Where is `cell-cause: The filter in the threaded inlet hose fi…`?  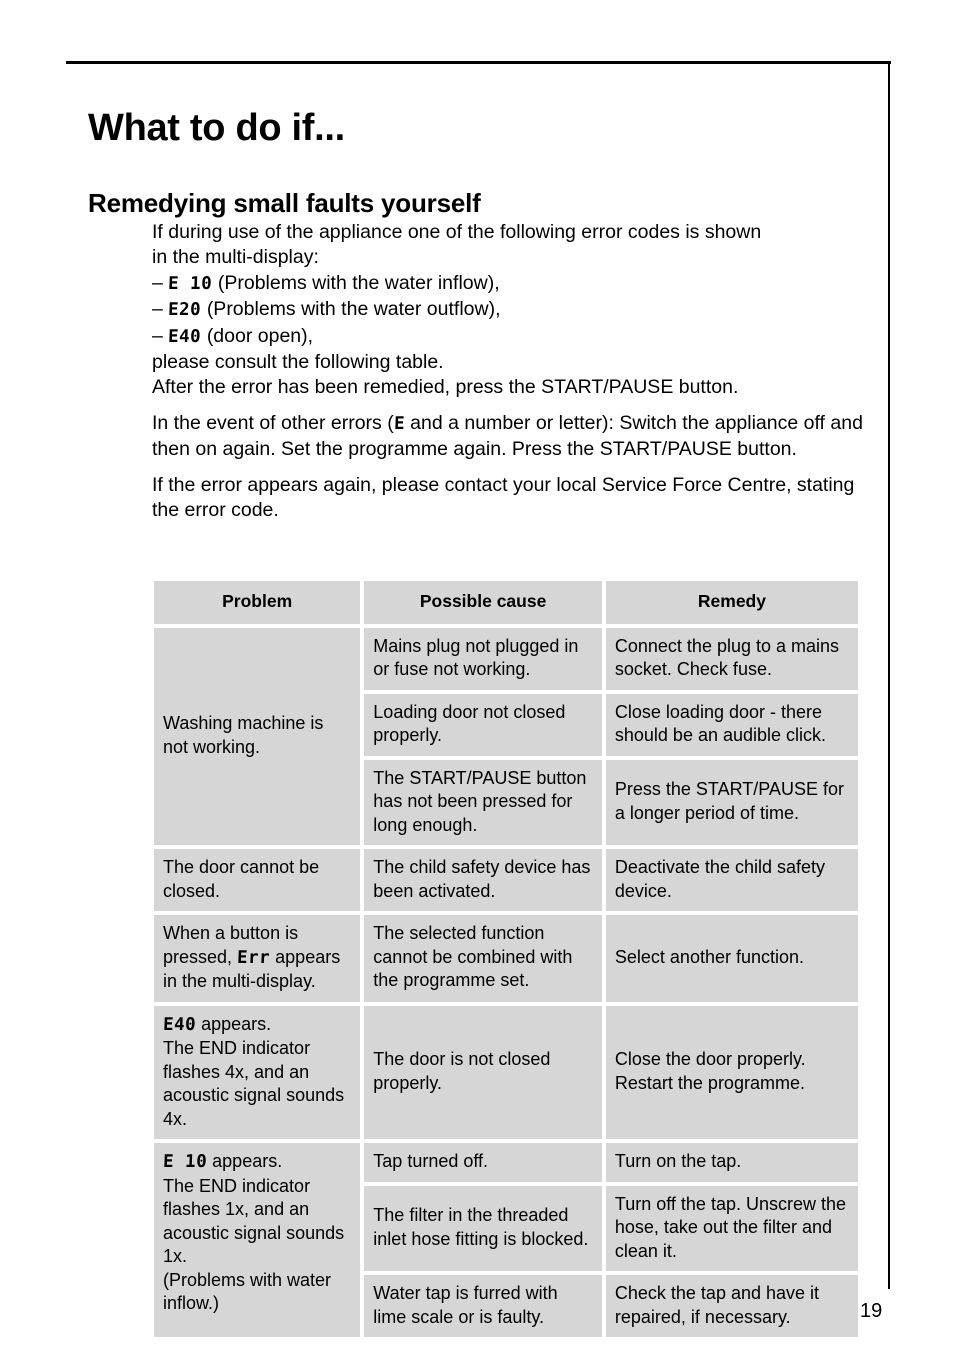 cell-cause: The filter in the threaded inlet hose fi… is located at coordinates (483, 1228).